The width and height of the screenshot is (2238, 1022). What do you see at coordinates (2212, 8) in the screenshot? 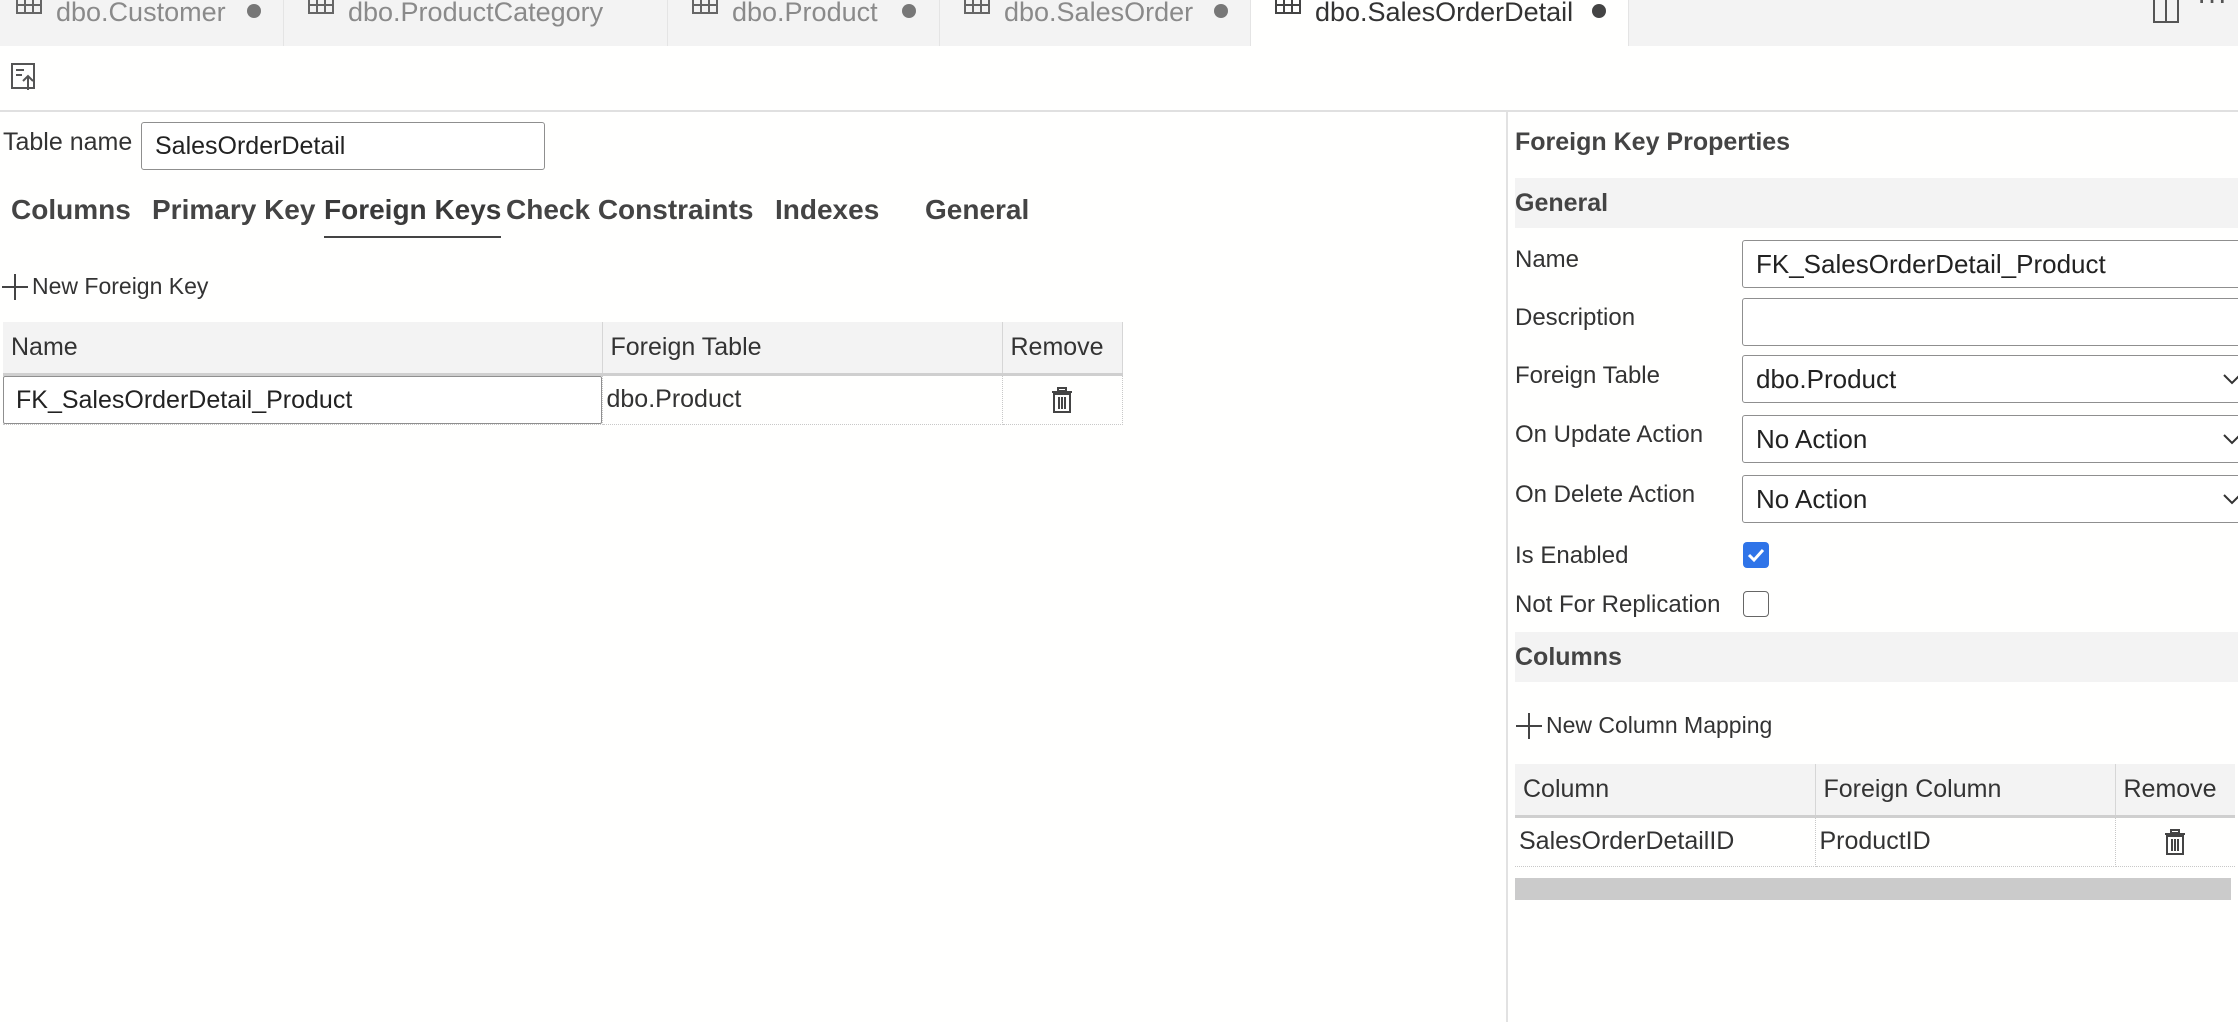
I see `more-actions-icon: ···` at bounding box center [2212, 8].